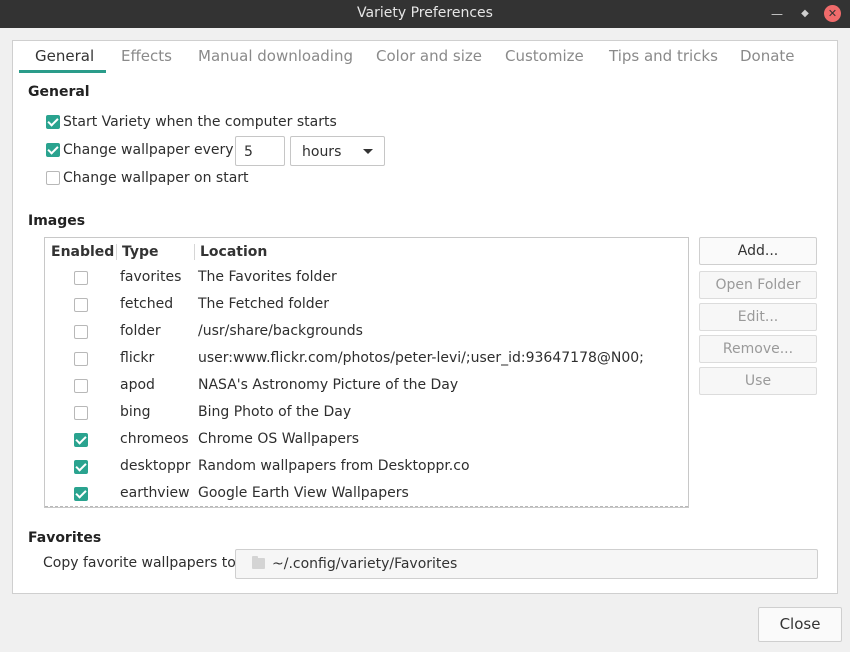 The height and width of the screenshot is (652, 850). What do you see at coordinates (366, 332) in the screenshot?
I see `table-row: folder /usr/share/backgrounds` at bounding box center [366, 332].